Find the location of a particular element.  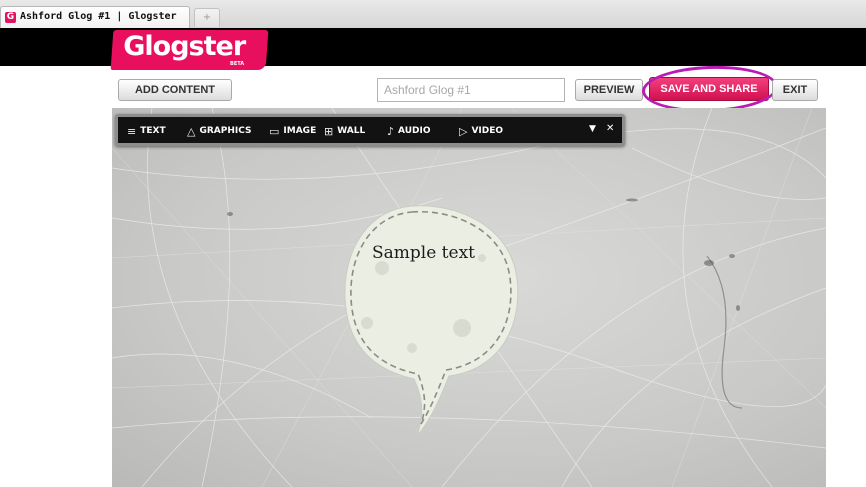

play-circle-icon: ▷ is located at coordinates (463, 131).